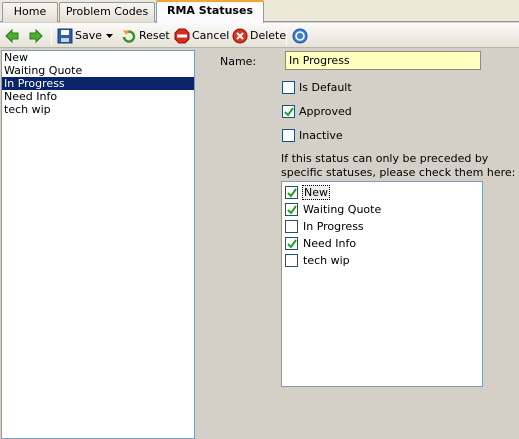 The width and height of the screenshot is (519, 439). Describe the element at coordinates (98, 109) in the screenshot. I see `list-item: tech wip` at that location.